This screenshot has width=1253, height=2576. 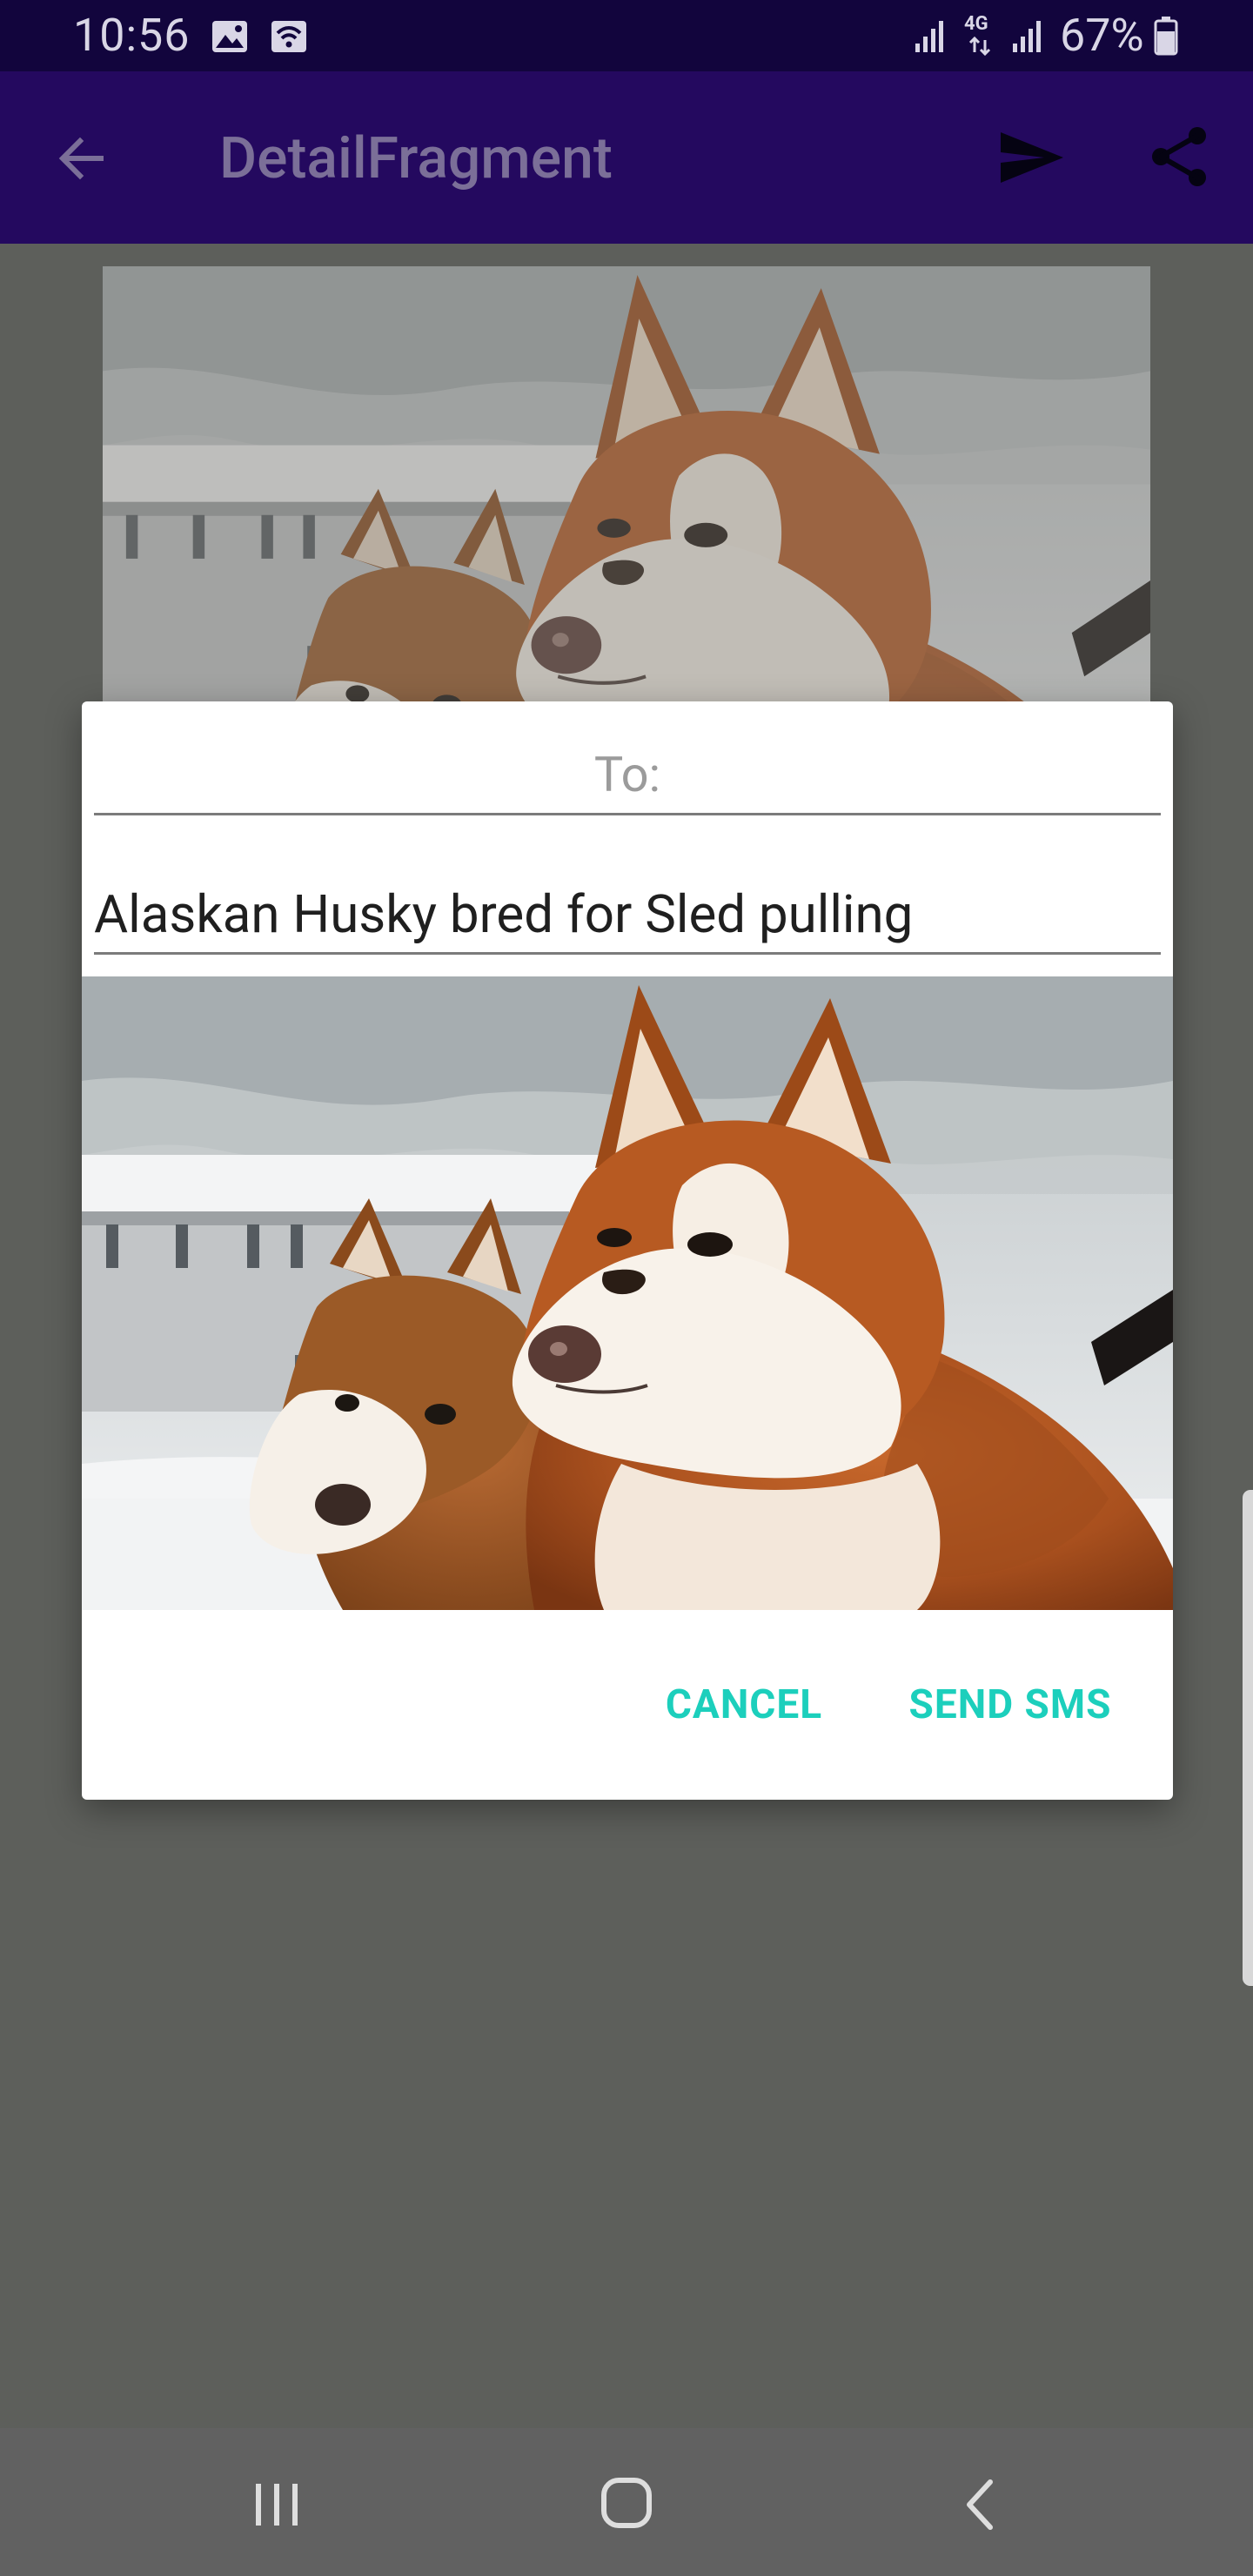 I want to click on send-icon, so click(x=1032, y=157).